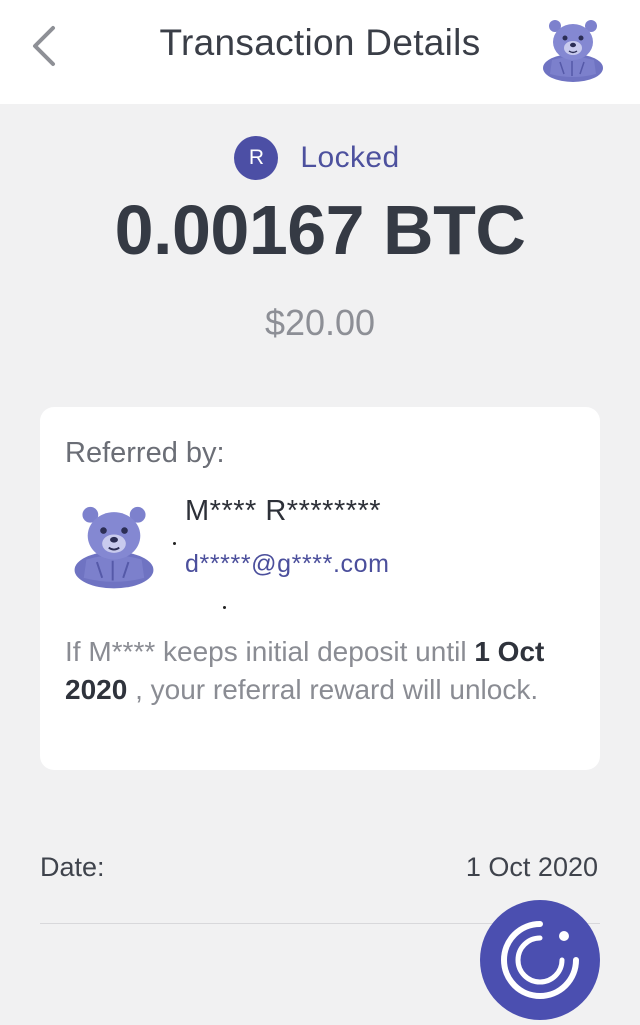  I want to click on referred-by-label: Referred by:, so click(145, 453).